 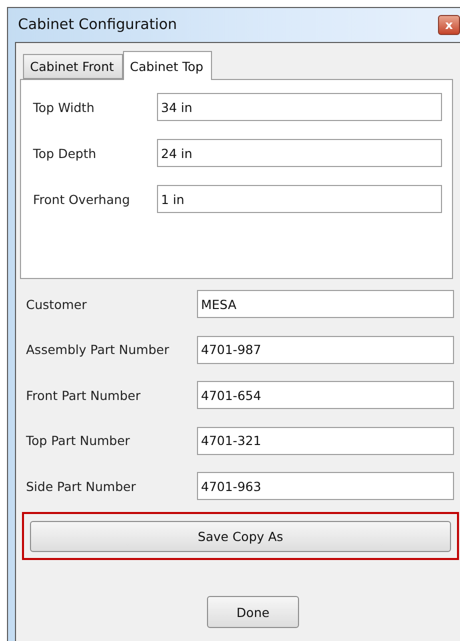 I want to click on input-field: 1 in, so click(x=299, y=199).